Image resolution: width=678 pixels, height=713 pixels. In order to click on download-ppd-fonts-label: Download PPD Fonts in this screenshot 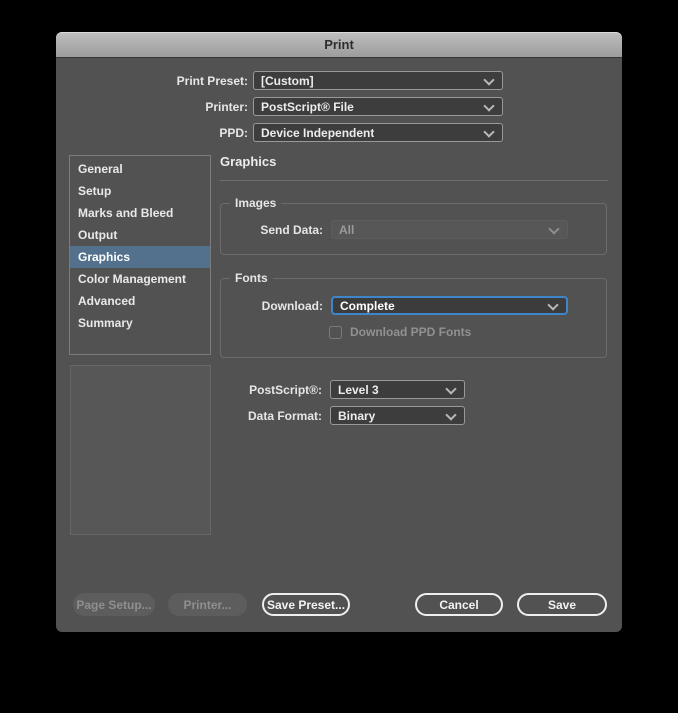, I will do `click(411, 332)`.